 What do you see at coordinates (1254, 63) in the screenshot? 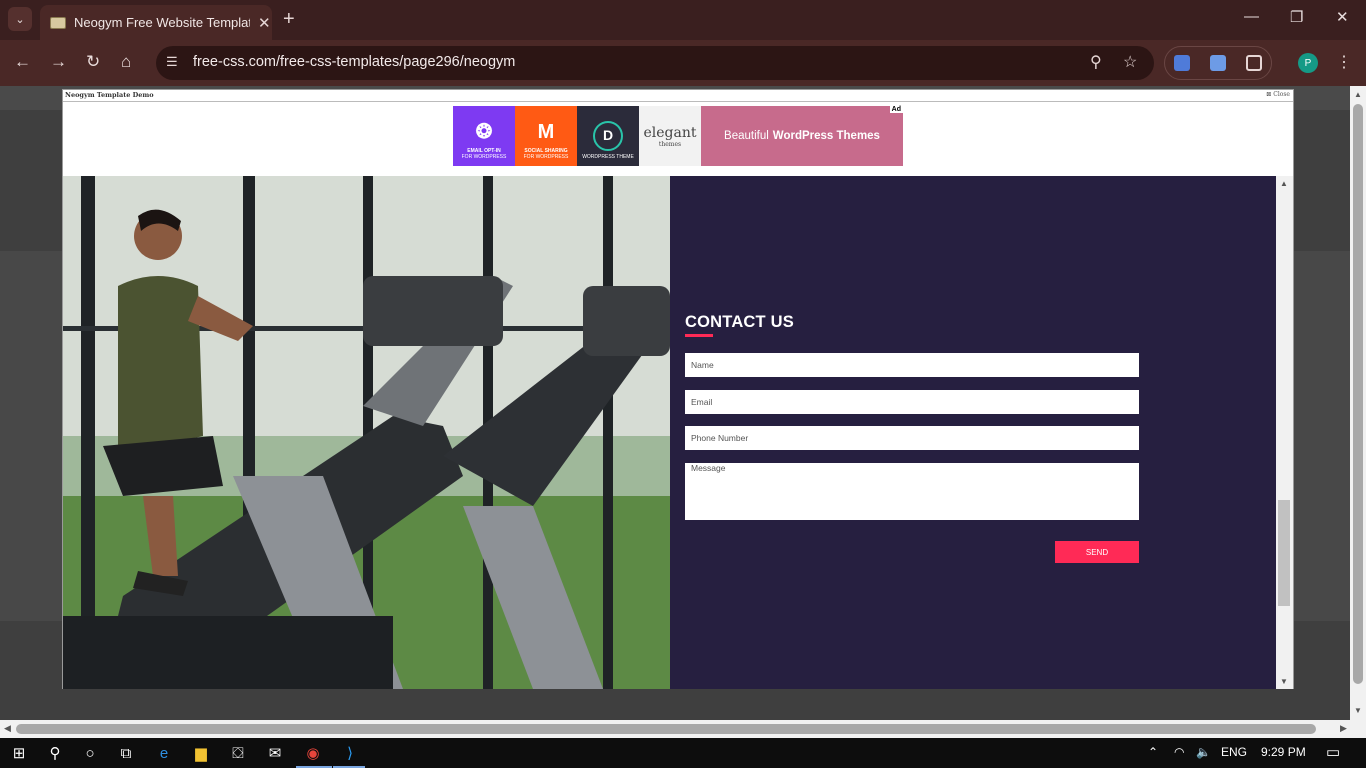
I see `extensions-puzzle-icon` at bounding box center [1254, 63].